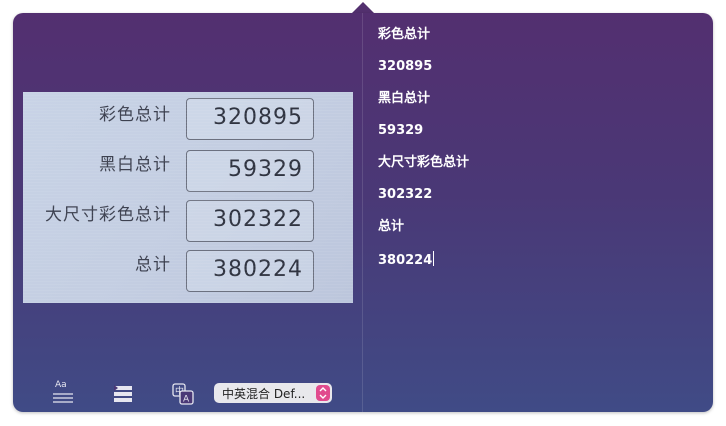 Image resolution: width=726 pixels, height=426 pixels. I want to click on photo-value: 302322, so click(258, 219).